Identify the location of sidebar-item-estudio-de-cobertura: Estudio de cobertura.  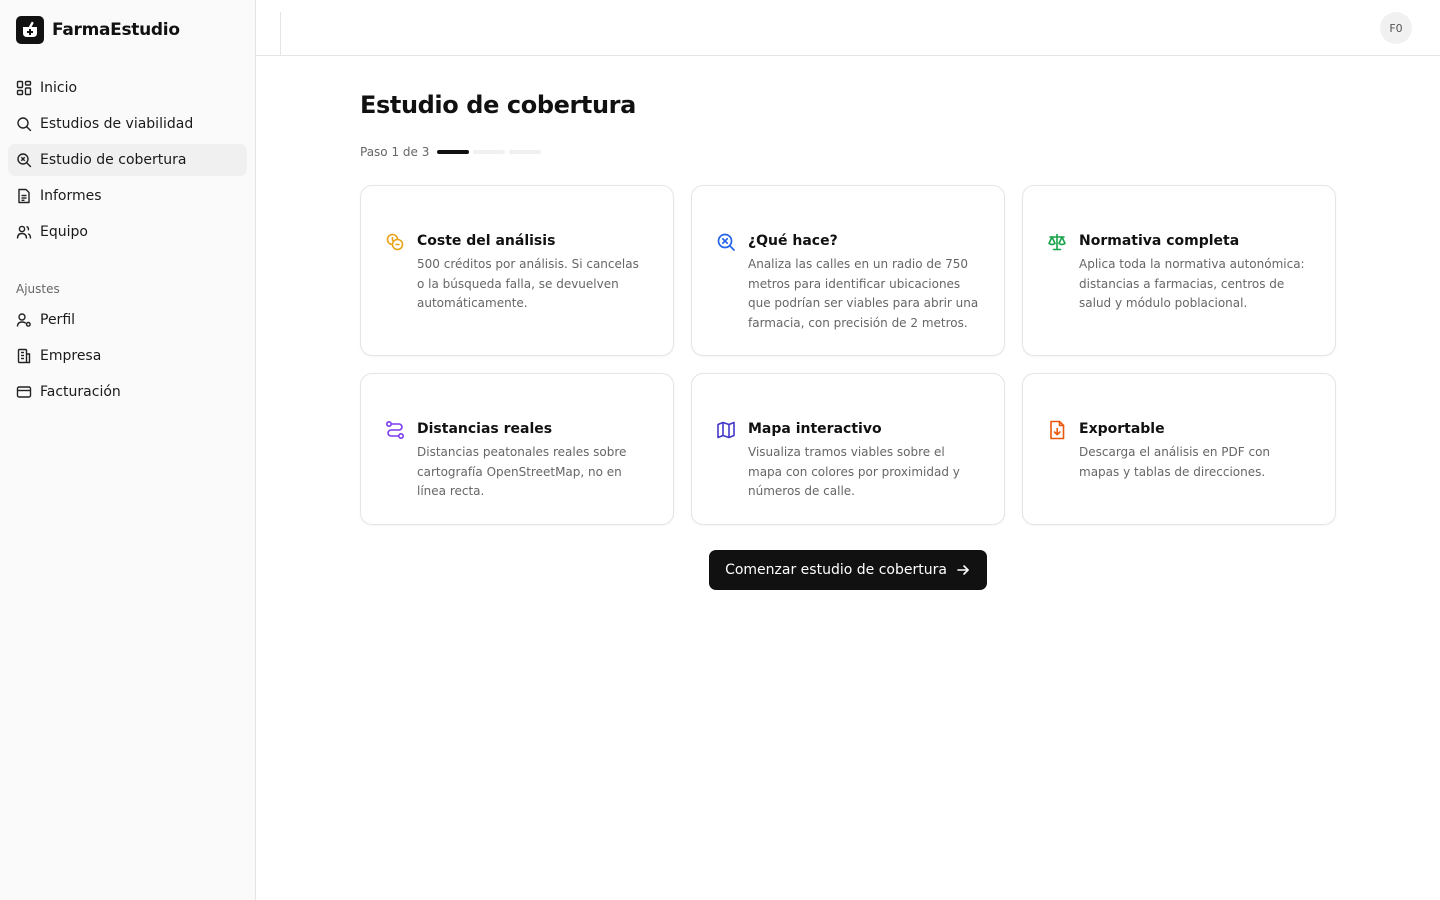
(127, 160).